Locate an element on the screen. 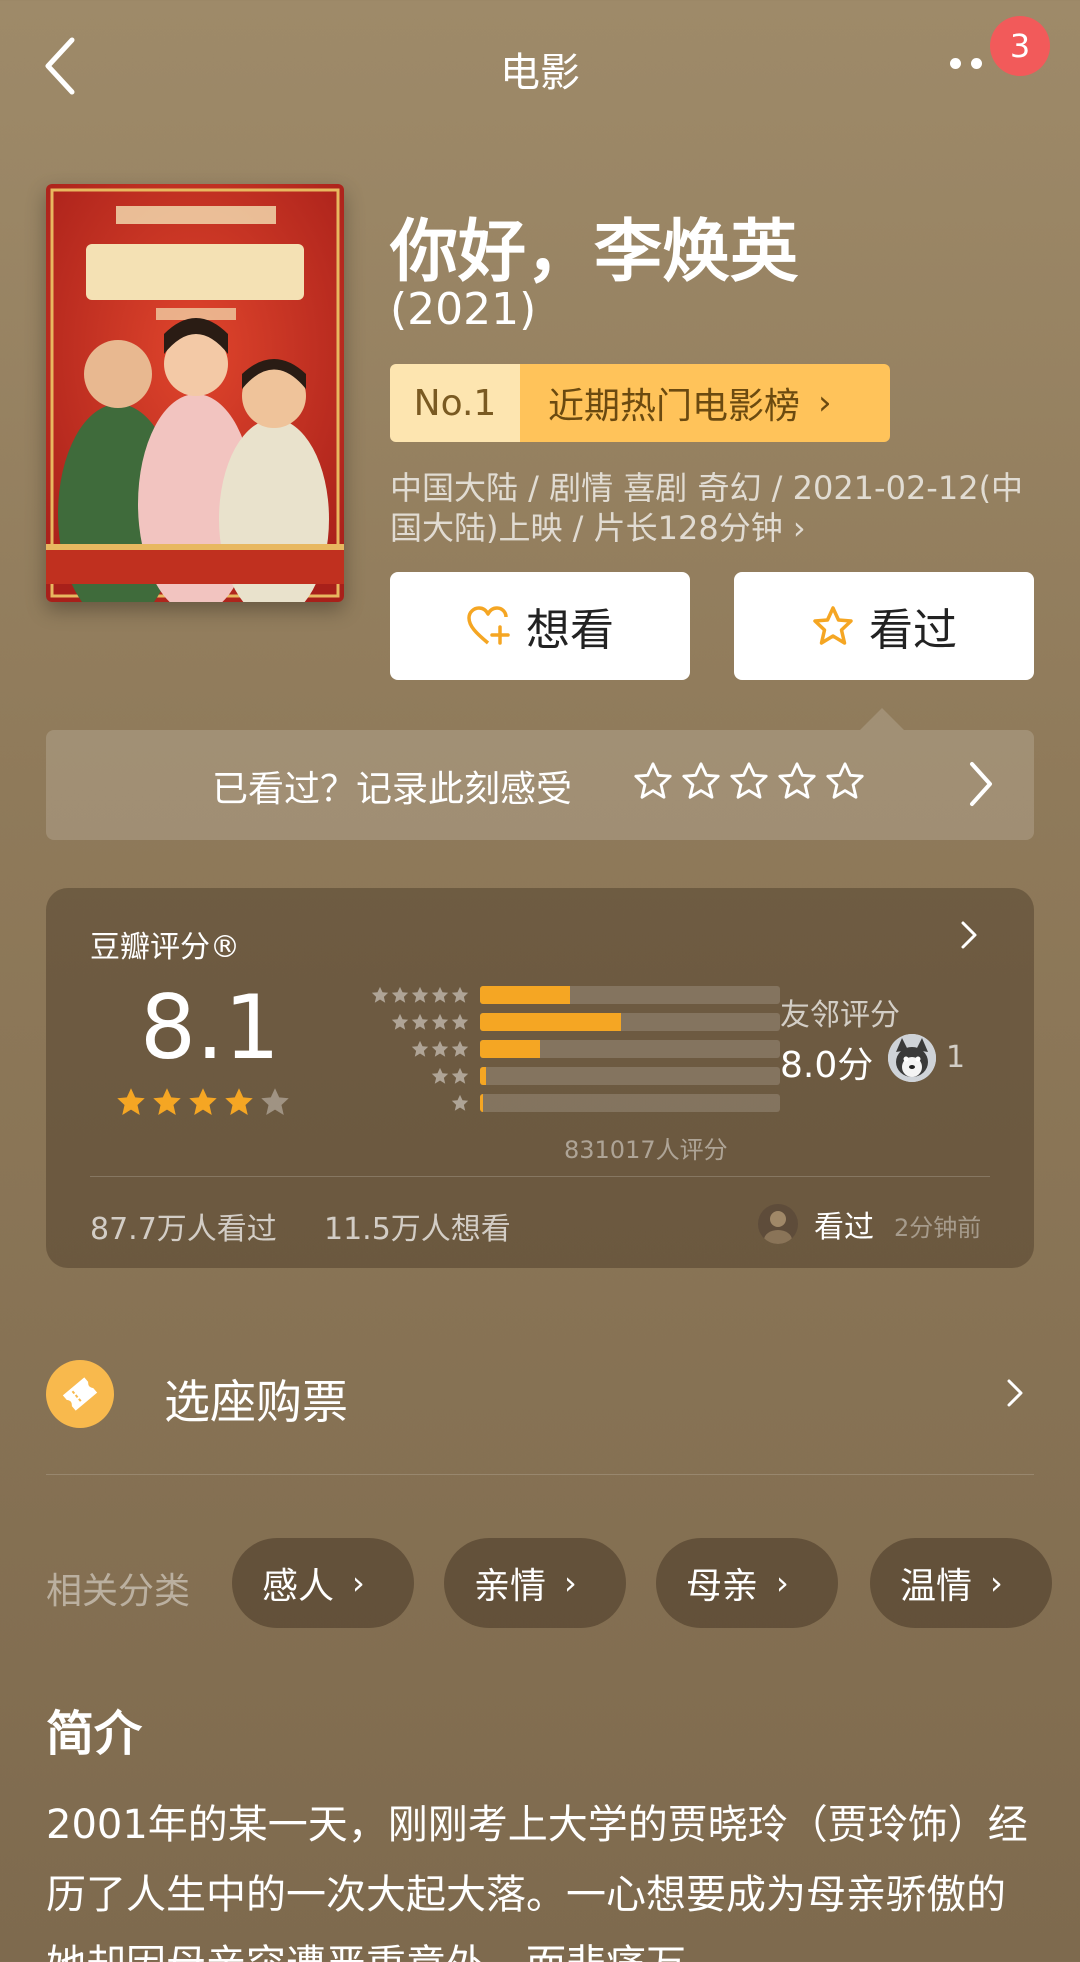 This screenshot has width=1080, height=1962. related-categories-label: 相关分类 is located at coordinates (118, 1591).